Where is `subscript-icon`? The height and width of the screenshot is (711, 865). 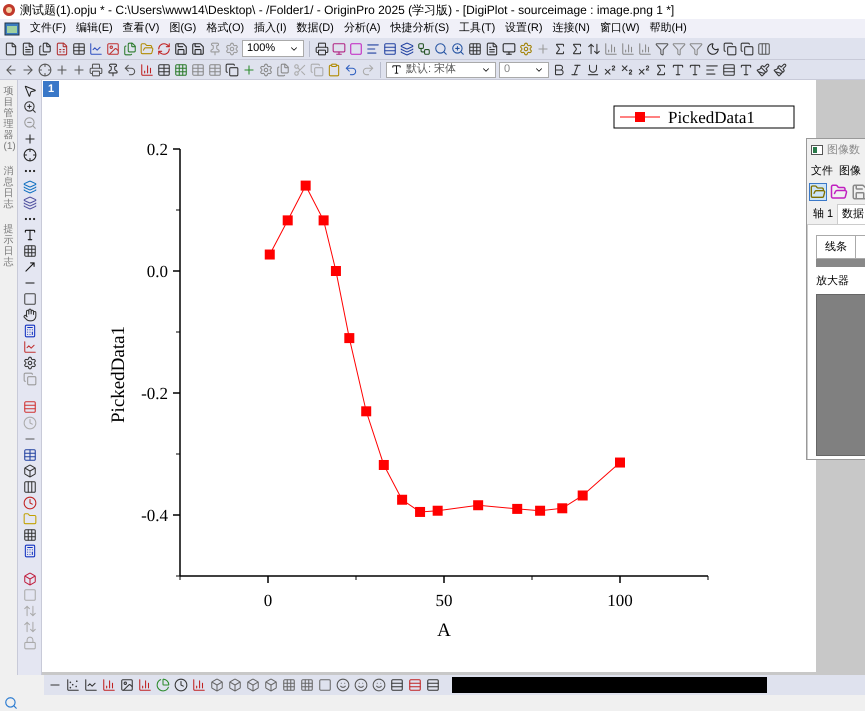
subscript-icon is located at coordinates (627, 69).